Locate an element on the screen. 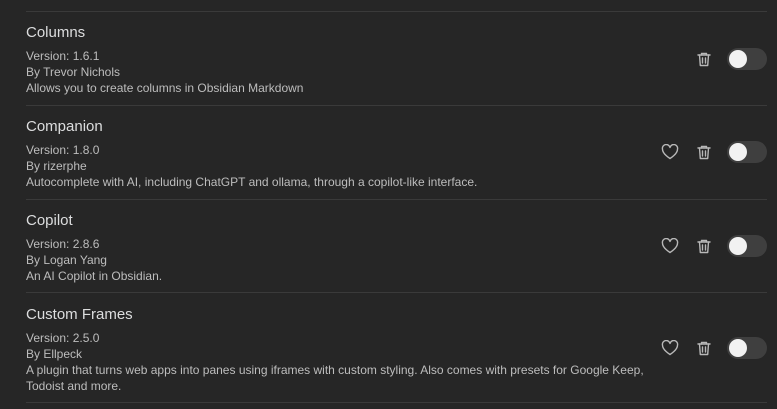 Image resolution: width=777 pixels, height=409 pixels. plugin-author: By Trevor Nichols is located at coordinates (73, 72).